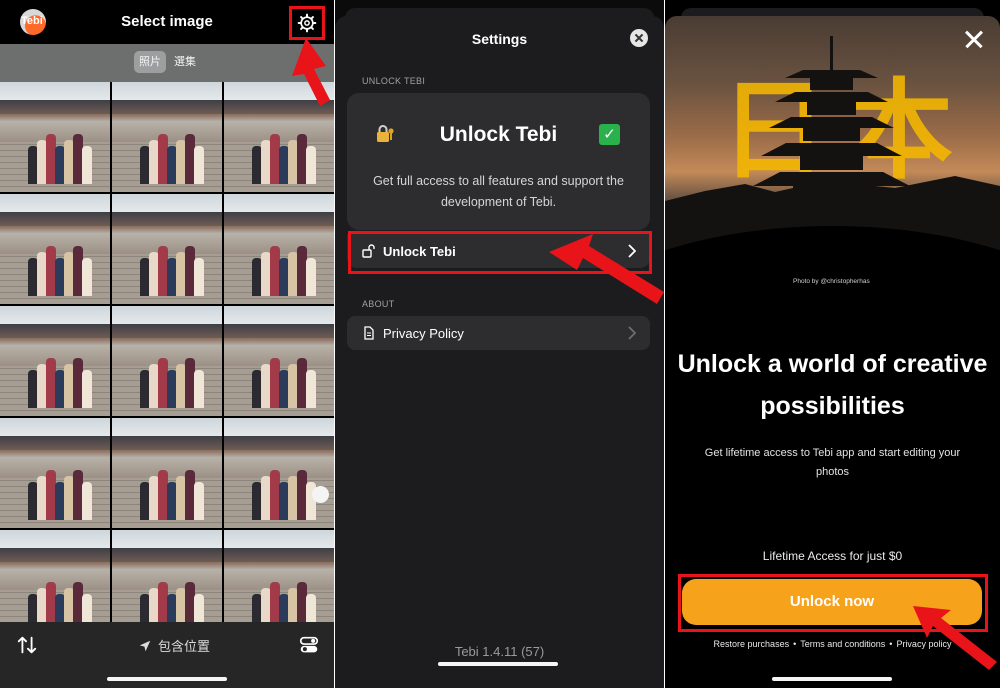  I want to click on section-header-unlock: UNLOCK TEBI, so click(394, 81).